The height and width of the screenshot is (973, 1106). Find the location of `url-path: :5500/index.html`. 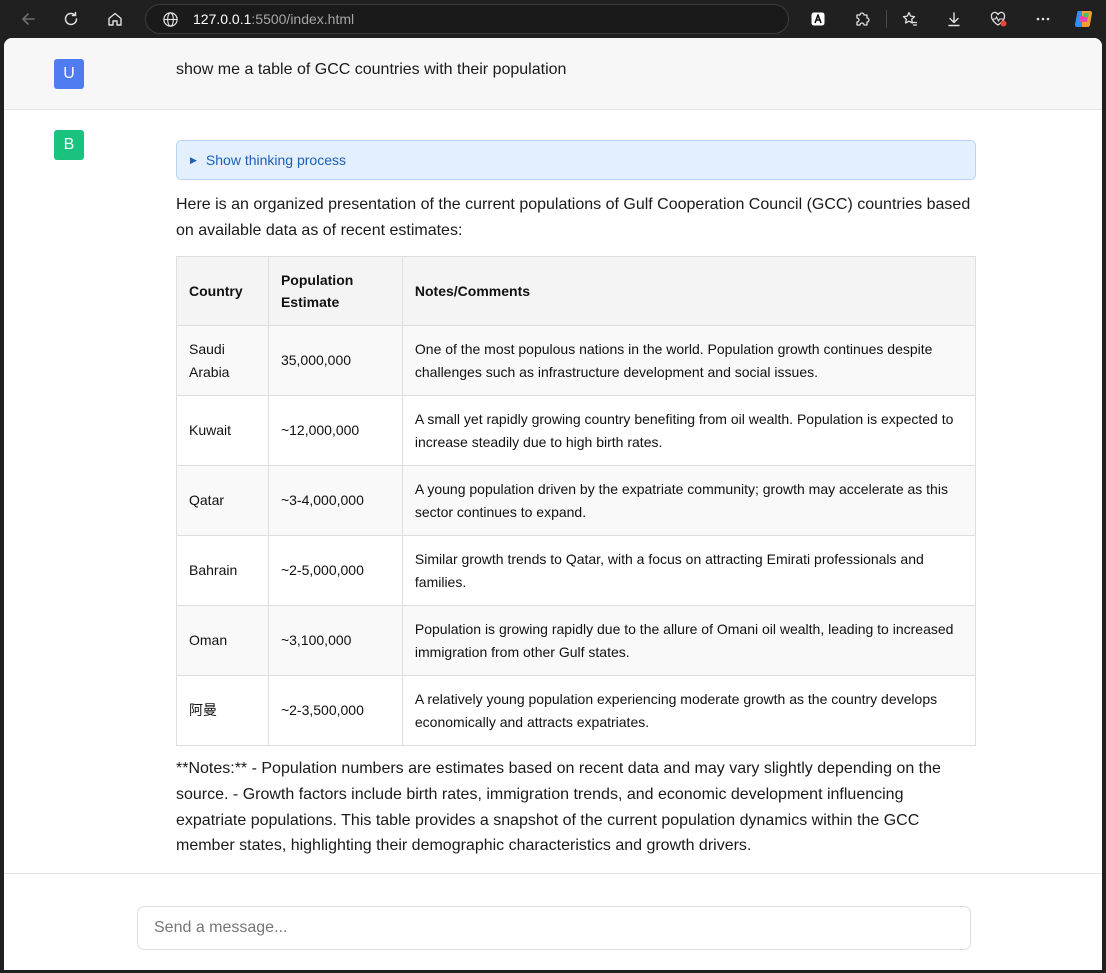

url-path: :5500/index.html is located at coordinates (303, 19).